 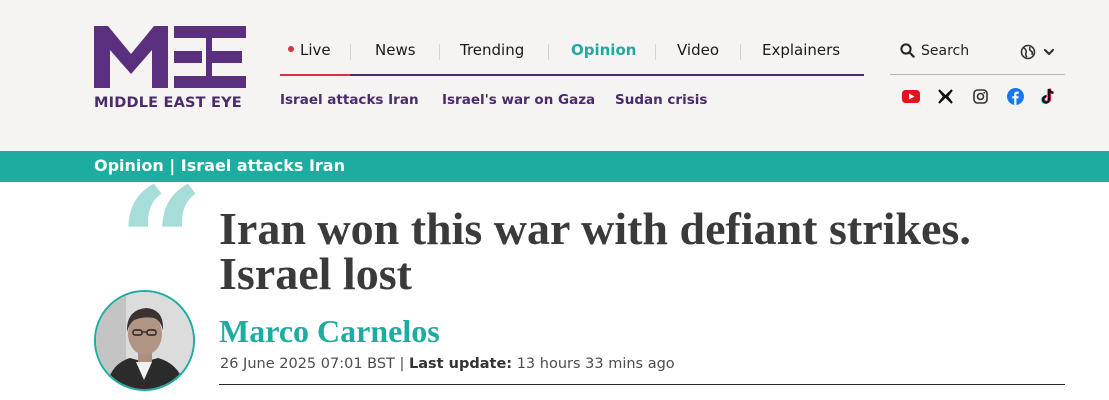 I want to click on sec-nav-sudan-crisis: Sudan crisis, so click(x=661, y=100).